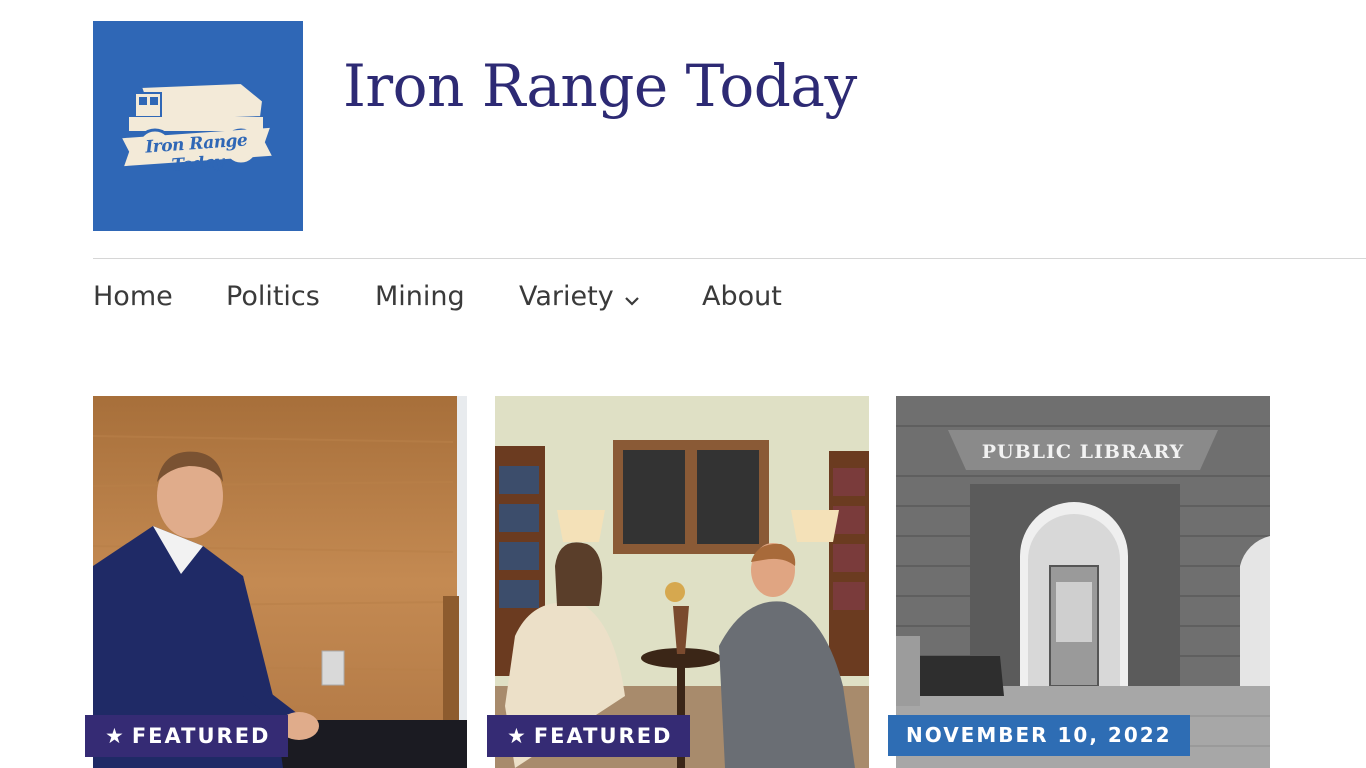  Describe the element at coordinates (729, 258) in the screenshot. I see `header-divider` at that location.